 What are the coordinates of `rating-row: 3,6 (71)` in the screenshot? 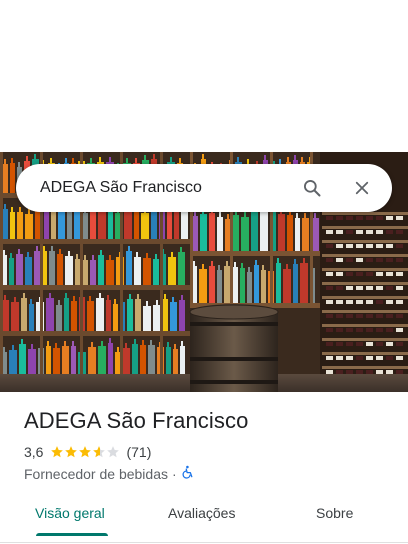 It's located at (87, 452).